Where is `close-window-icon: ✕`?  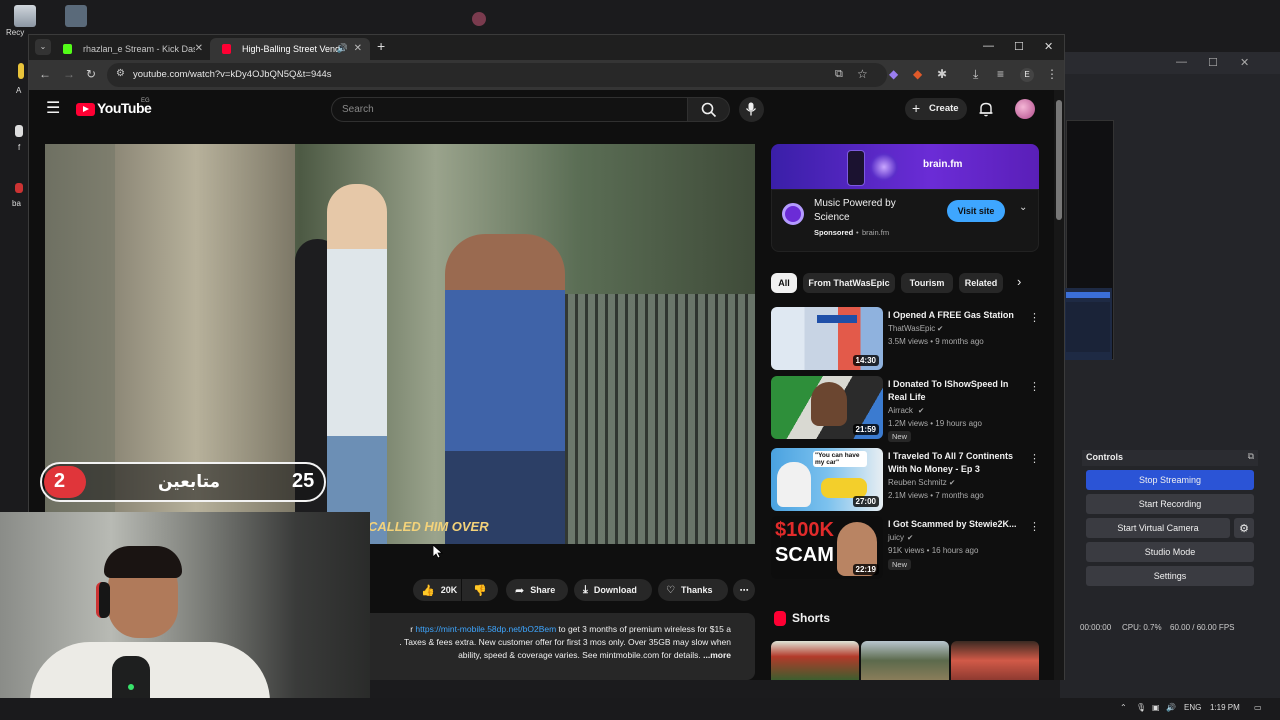 close-window-icon: ✕ is located at coordinates (1048, 46).